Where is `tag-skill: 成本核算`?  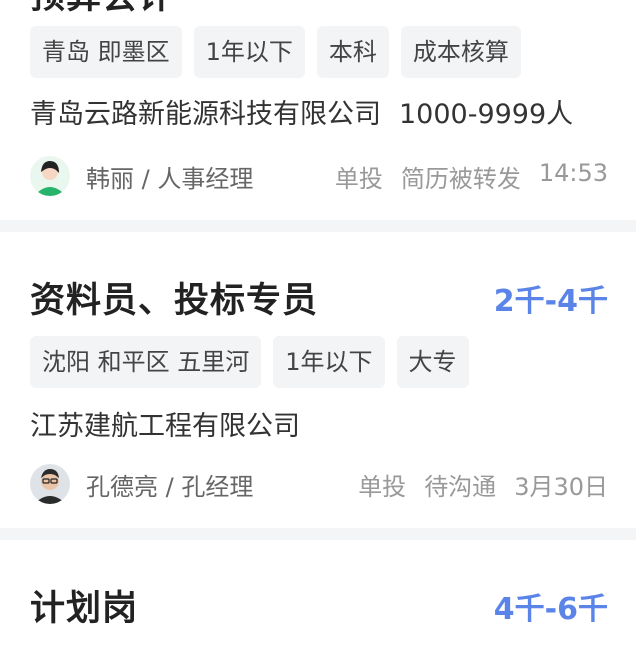 tag-skill: 成本核算 is located at coordinates (460, 52).